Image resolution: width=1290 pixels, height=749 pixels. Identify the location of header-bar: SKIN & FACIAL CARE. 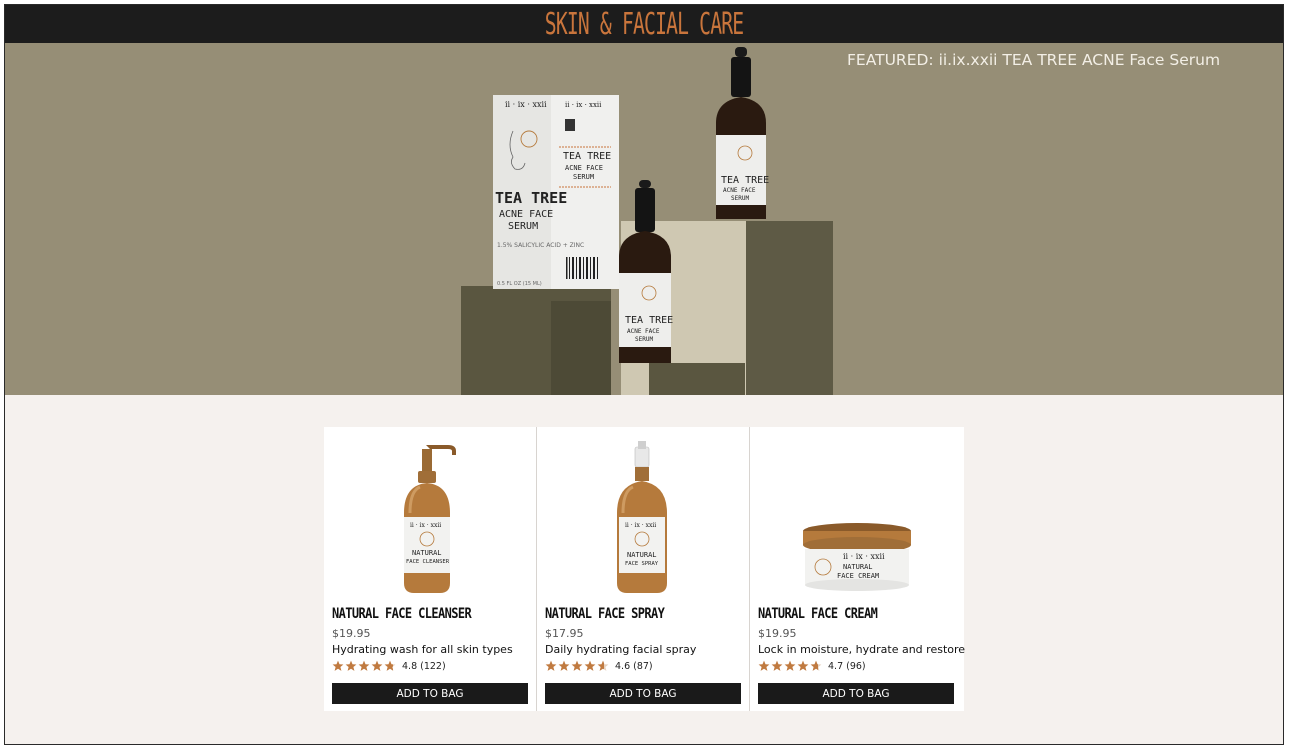
(644, 24).